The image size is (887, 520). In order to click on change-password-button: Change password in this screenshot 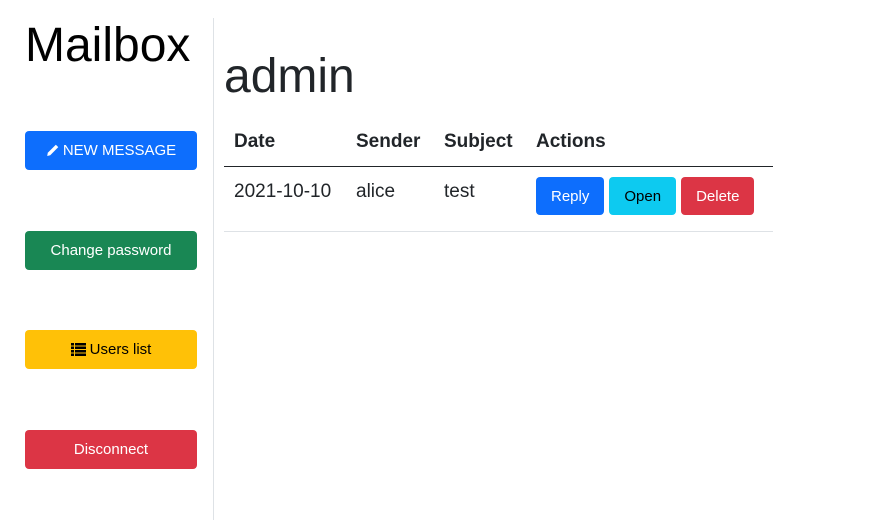, I will do `click(111, 250)`.